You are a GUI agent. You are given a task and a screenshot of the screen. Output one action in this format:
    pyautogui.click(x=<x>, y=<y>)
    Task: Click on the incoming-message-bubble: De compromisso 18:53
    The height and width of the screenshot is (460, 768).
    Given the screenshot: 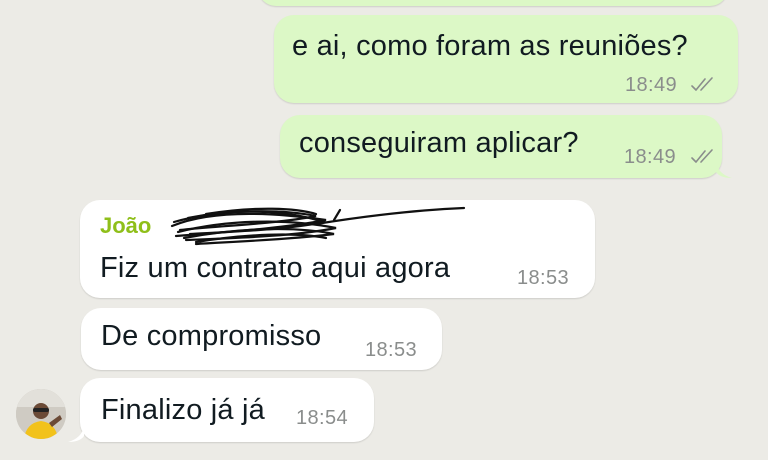 What is the action you would take?
    pyautogui.click(x=261, y=339)
    